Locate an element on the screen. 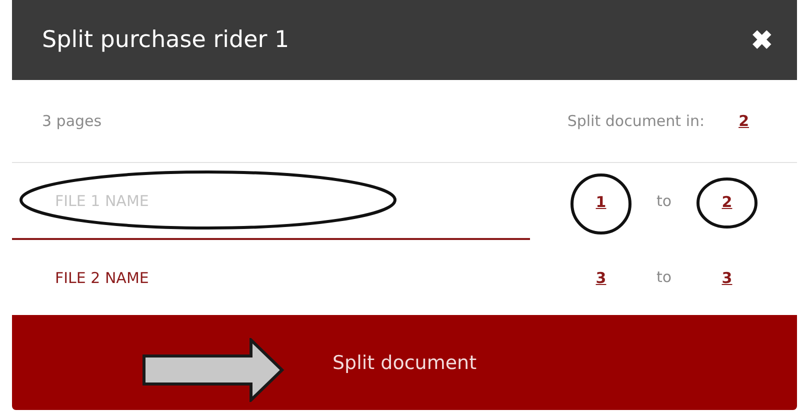 The width and height of the screenshot is (809, 417). split-label: Split document in: is located at coordinates (636, 121).